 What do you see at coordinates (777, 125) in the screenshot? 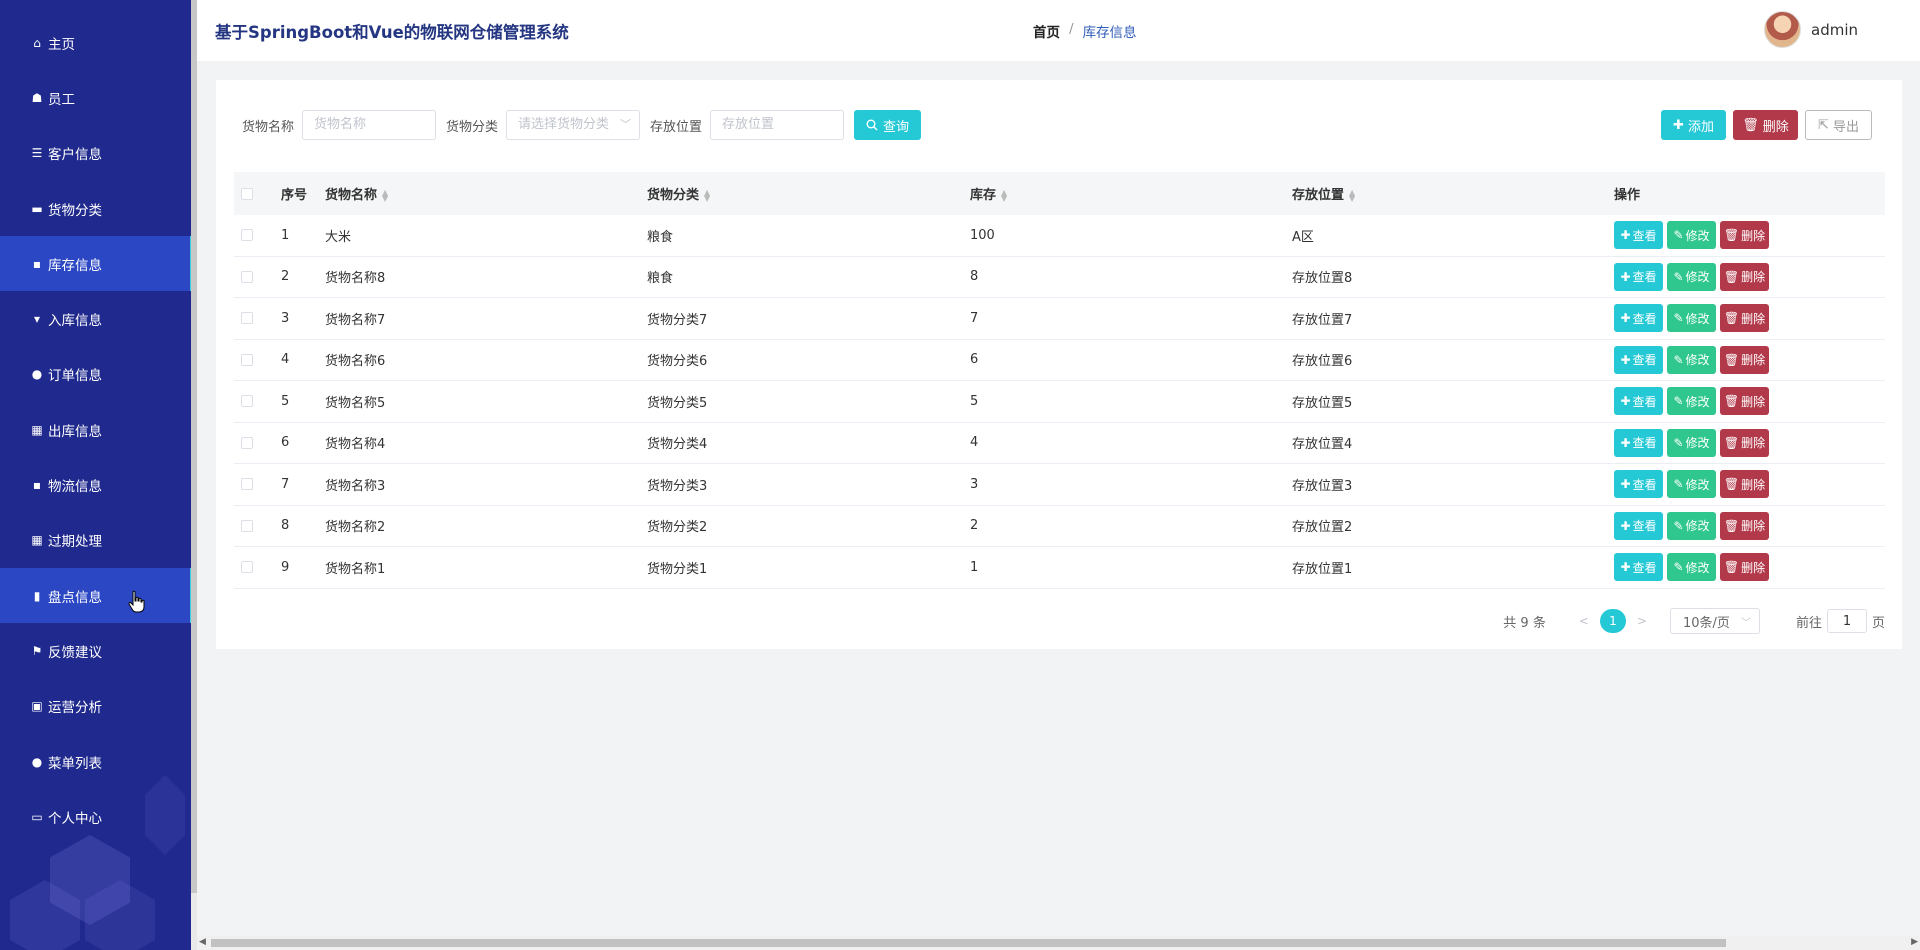
I see `location-filter-input: 存放位置` at bounding box center [777, 125].